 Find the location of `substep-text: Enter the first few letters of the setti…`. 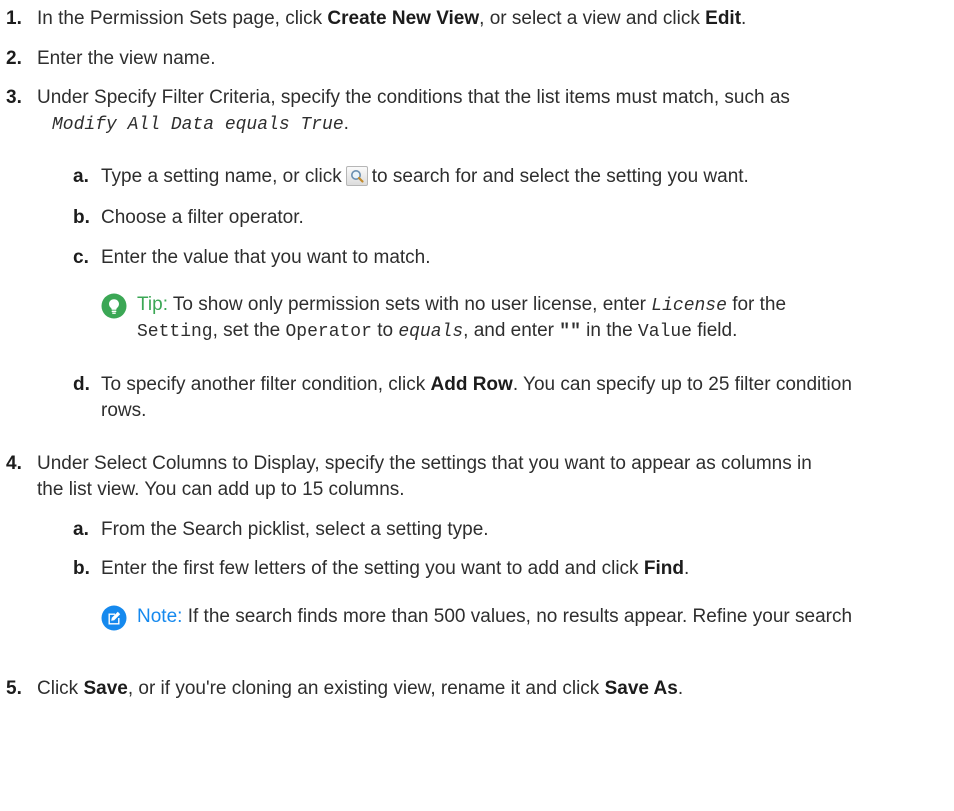

substep-text: Enter the first few letters of the setti… is located at coordinates (395, 568).